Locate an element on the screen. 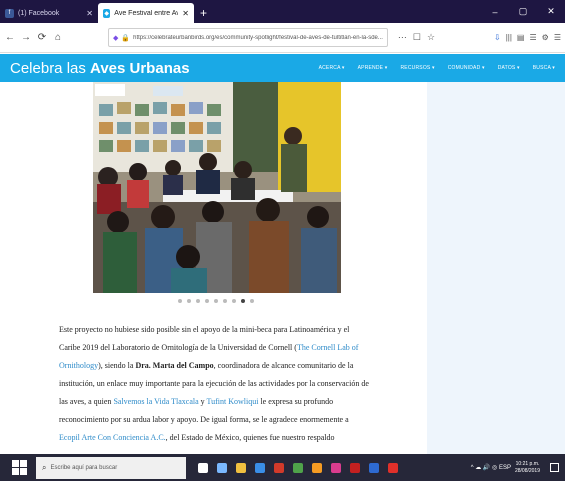 Image resolution: width=565 pixels, height=481 pixels. window-controls: – ▢ ✕ is located at coordinates (523, 11).